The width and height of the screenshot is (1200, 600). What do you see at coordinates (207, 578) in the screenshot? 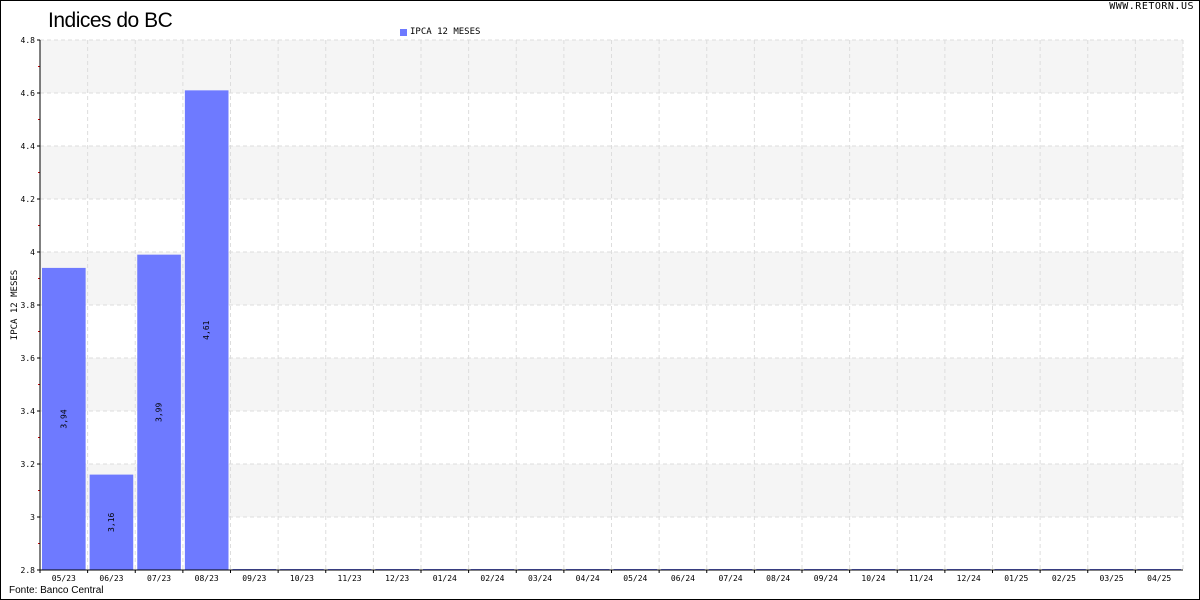
I see `x-tick-label: 08/23` at bounding box center [207, 578].